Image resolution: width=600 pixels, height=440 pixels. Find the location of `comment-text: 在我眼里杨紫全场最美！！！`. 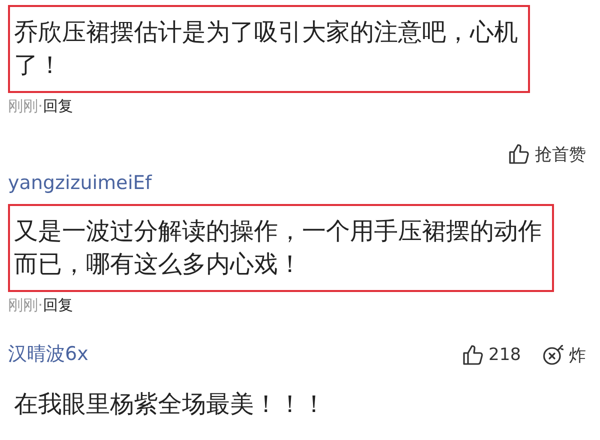

comment-text: 在我眼里杨紫全场最美！！！ is located at coordinates (170, 404).